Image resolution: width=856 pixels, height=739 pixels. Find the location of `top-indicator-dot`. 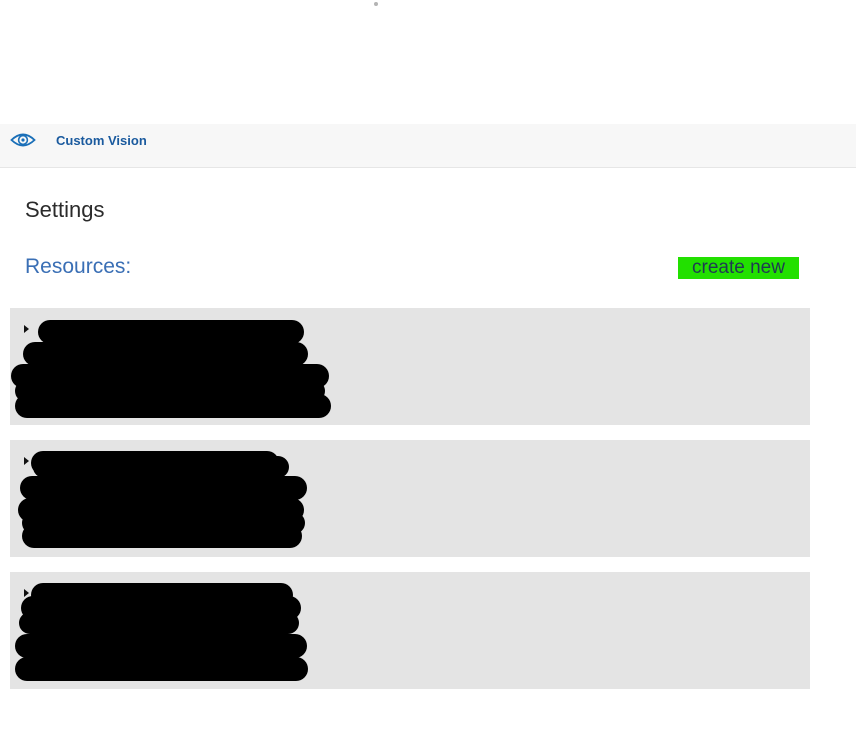

top-indicator-dot is located at coordinates (376, 4).